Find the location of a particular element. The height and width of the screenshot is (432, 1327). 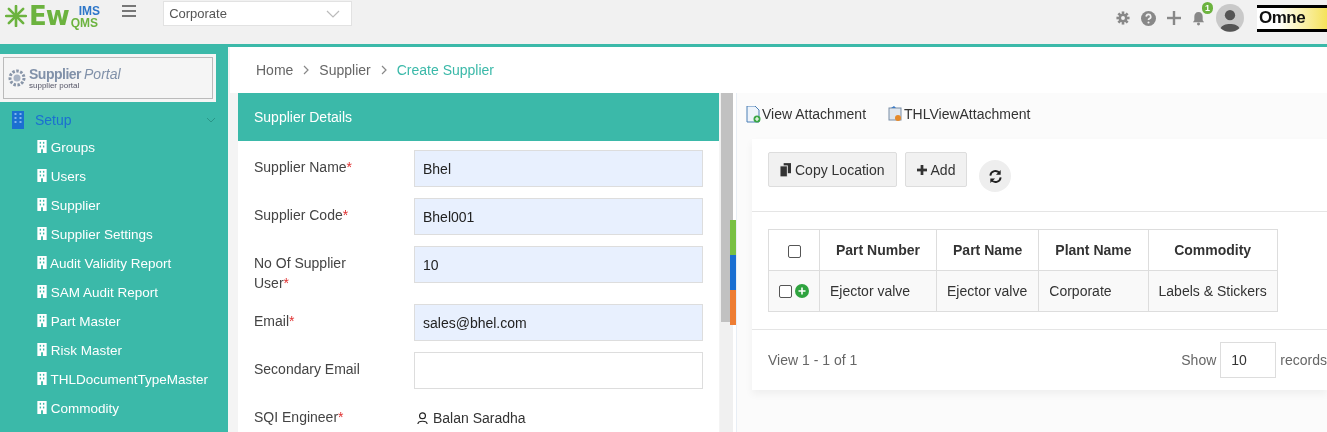

input-field: 10 is located at coordinates (558, 264).